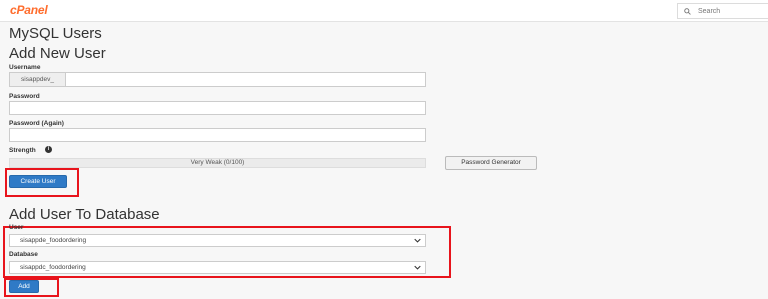 This screenshot has width=768, height=299. I want to click on user-select-value: sisappde_foodordering, so click(53, 240).